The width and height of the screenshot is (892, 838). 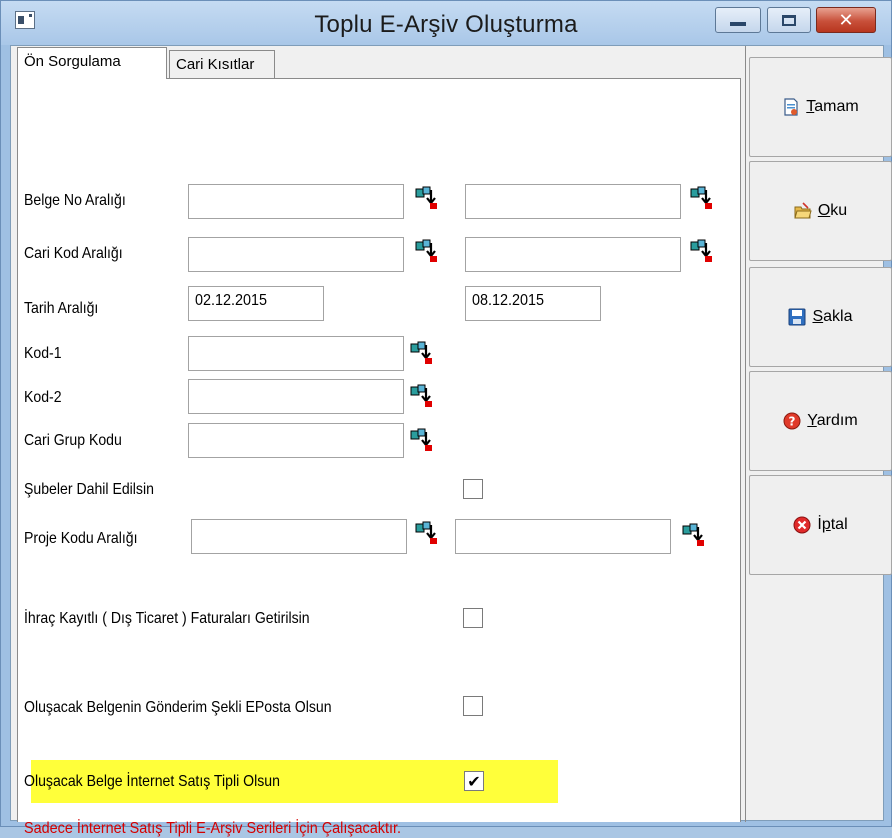 What do you see at coordinates (839, 210) in the screenshot?
I see `oku-label: ku` at bounding box center [839, 210].